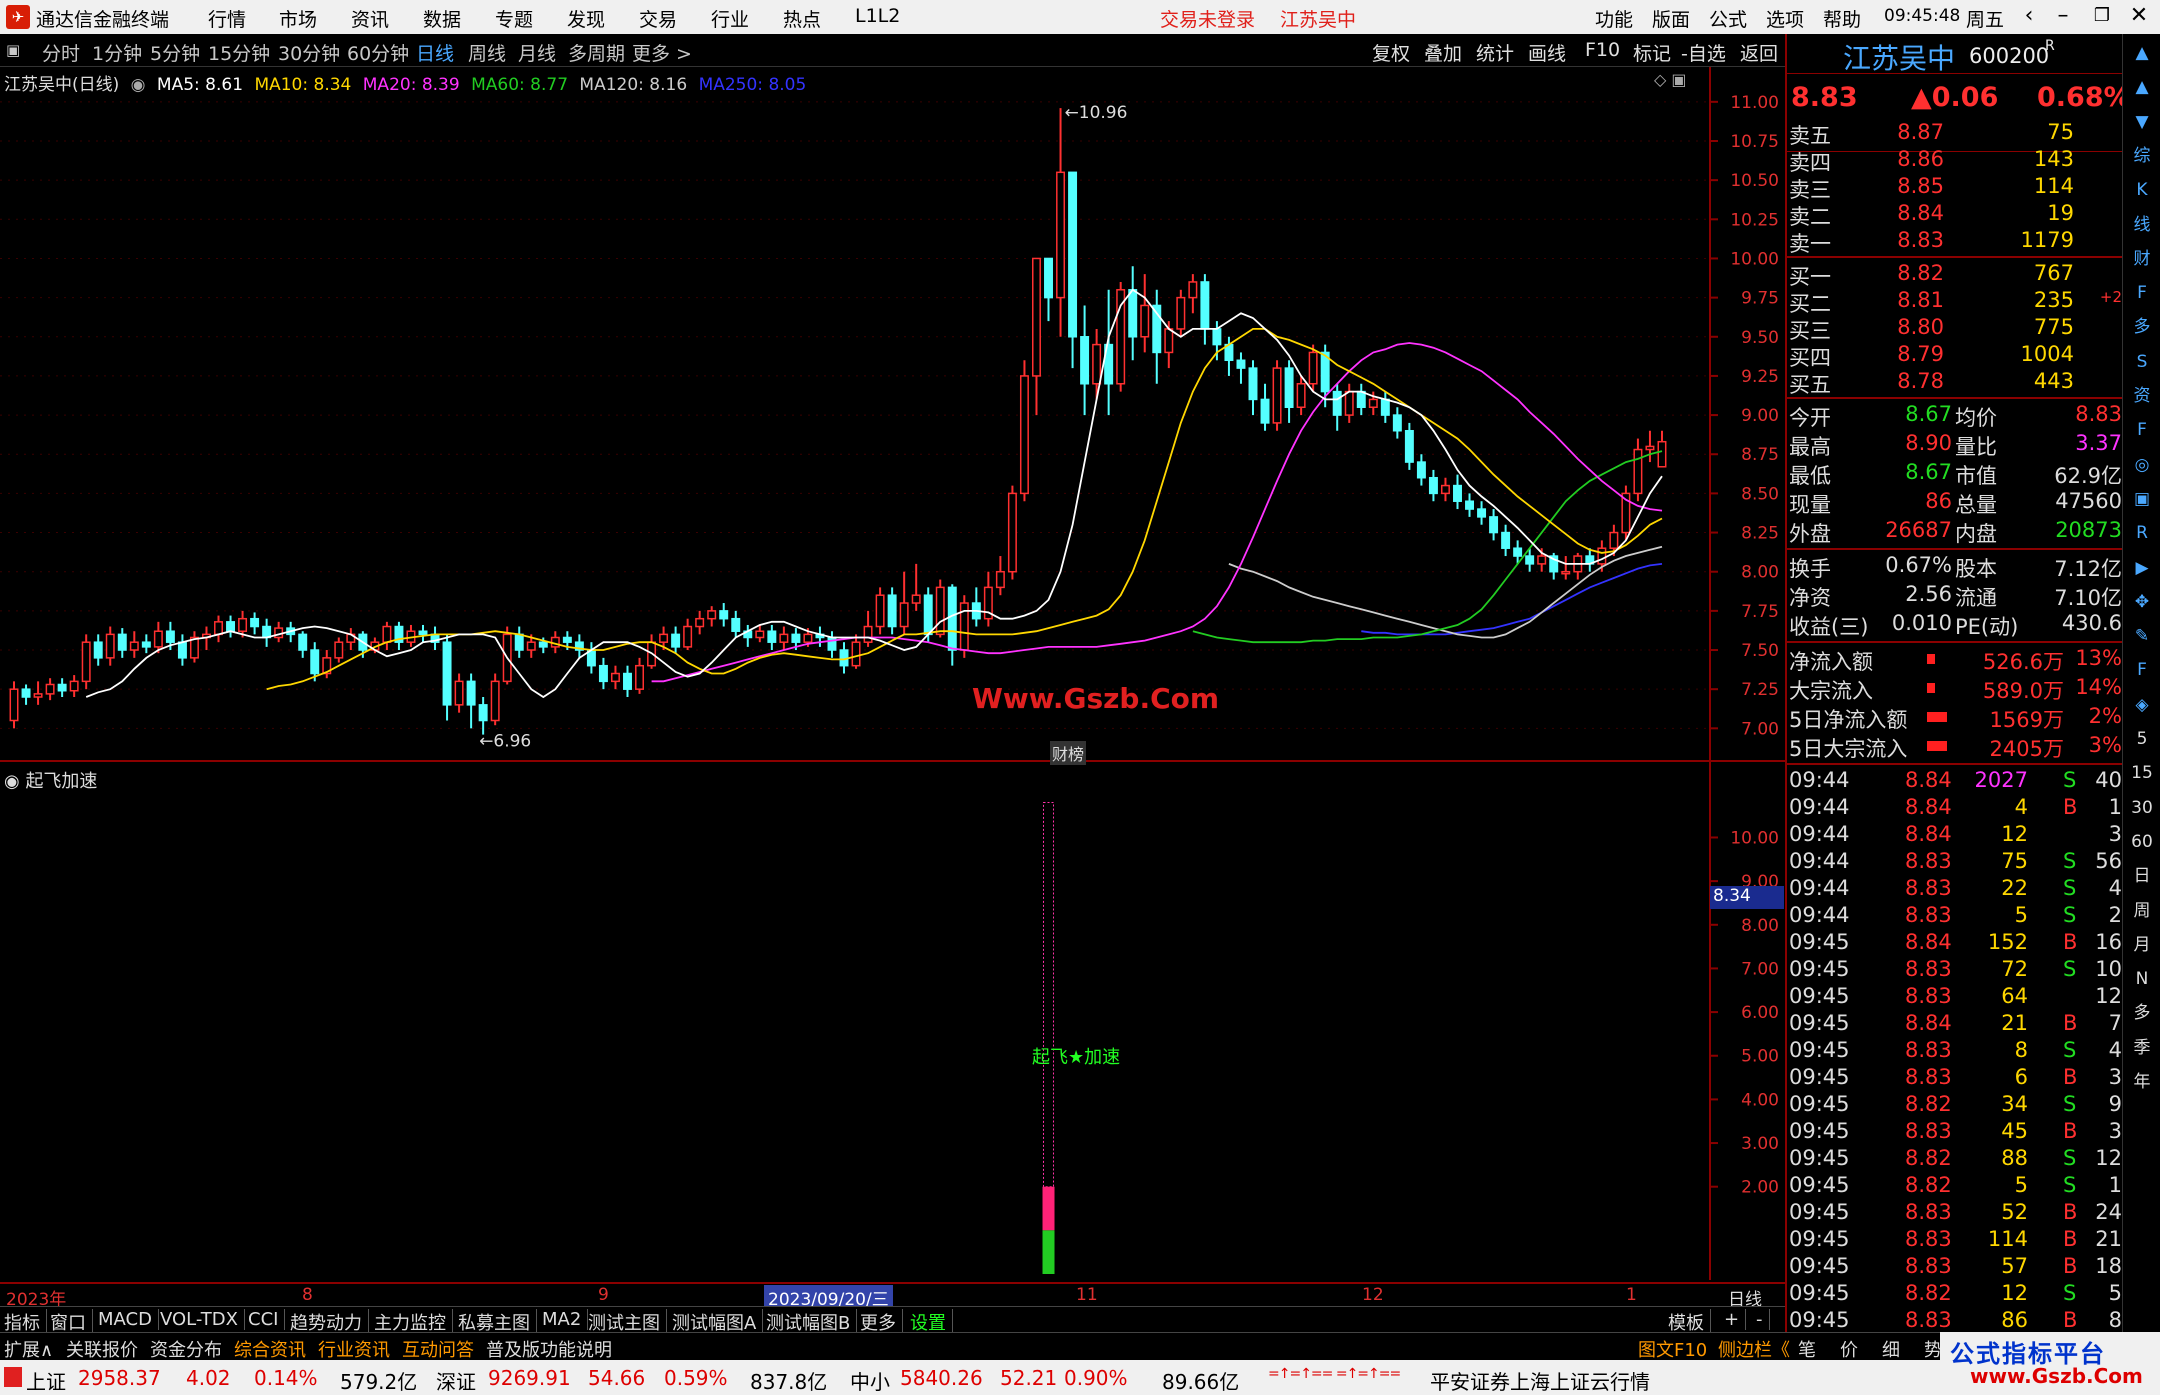 This screenshot has width=2160, height=1395. I want to click on ask-row: 卖二 8.84 19, so click(1955, 215).